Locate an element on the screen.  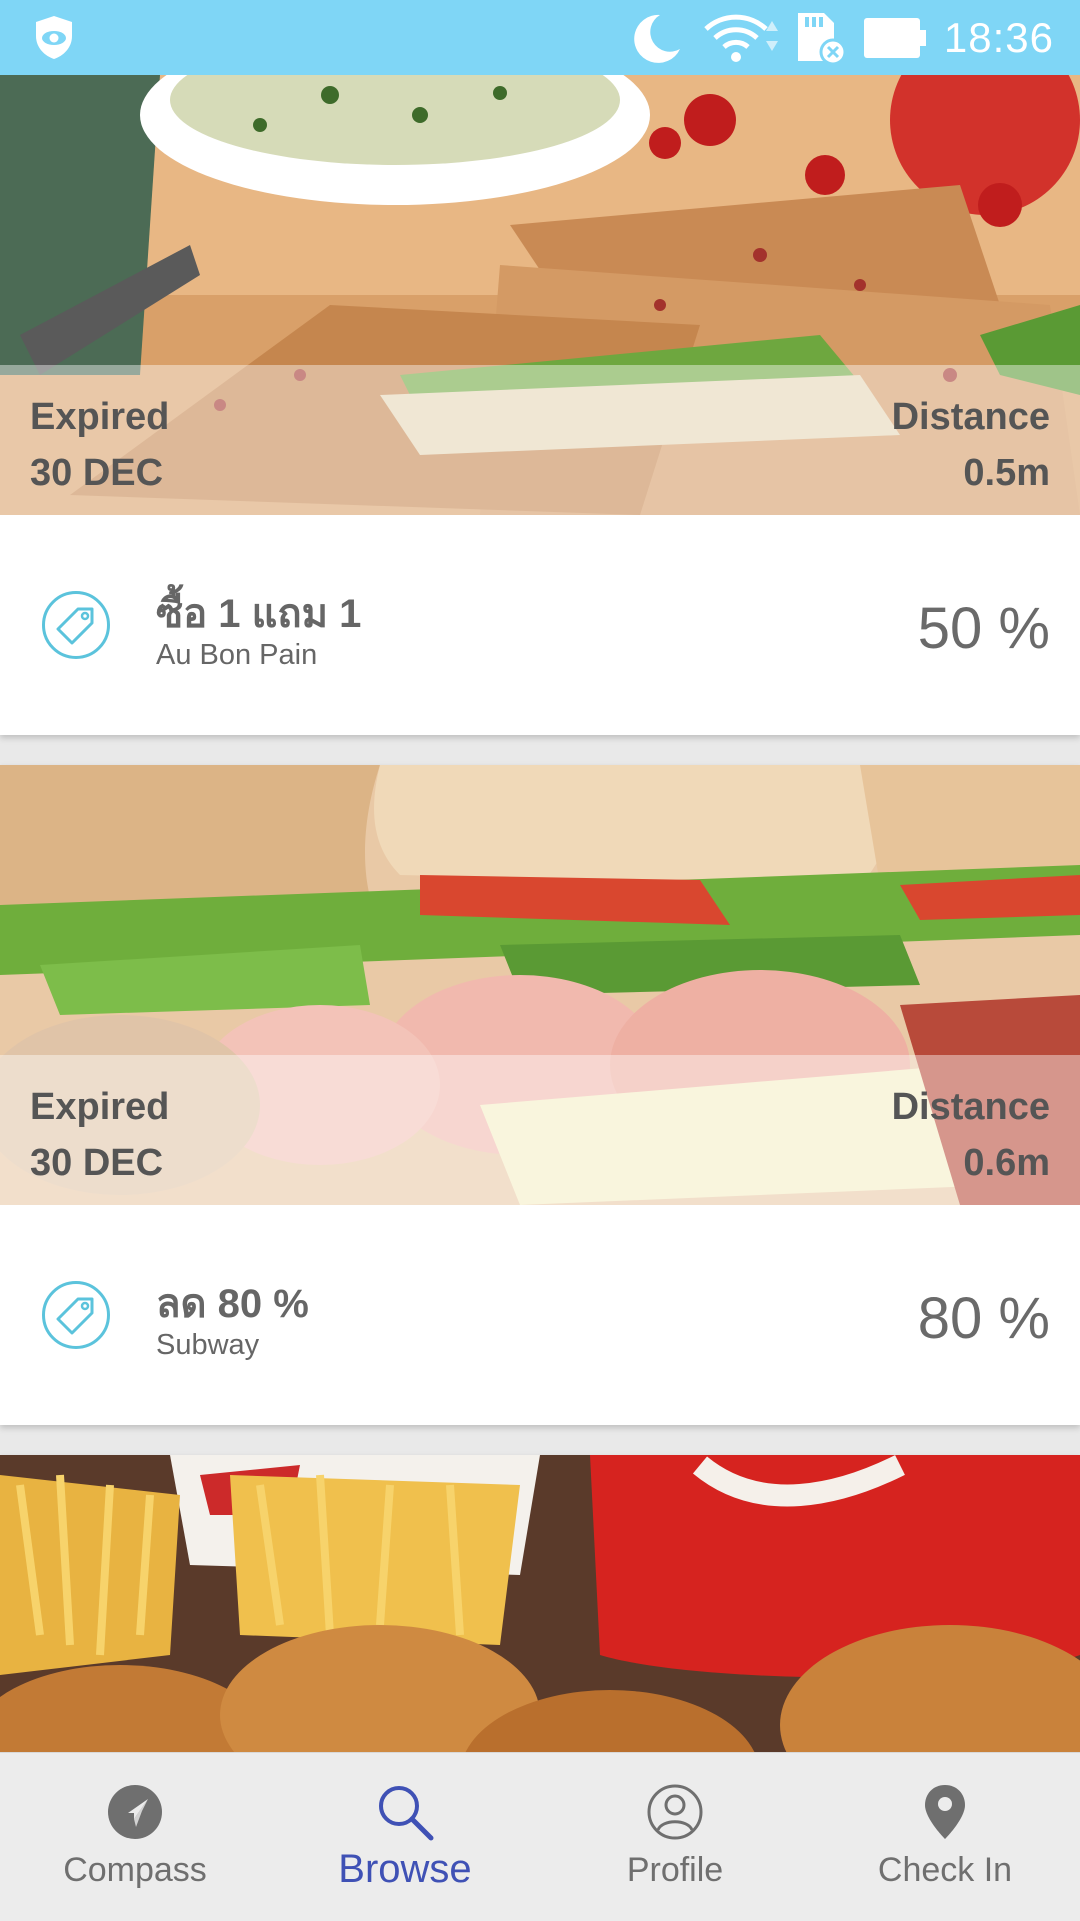
nav-label: Compass is located at coordinates (135, 1870).